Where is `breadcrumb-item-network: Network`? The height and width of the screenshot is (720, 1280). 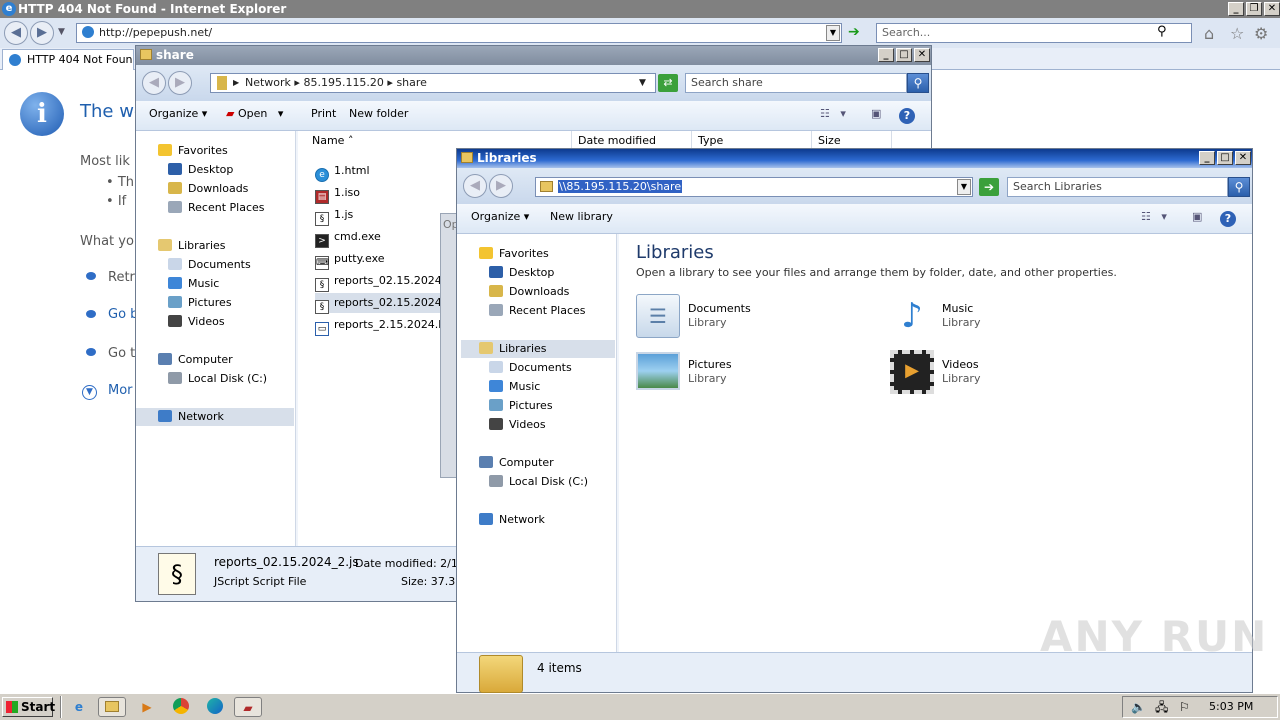
breadcrumb-item-network: Network is located at coordinates (268, 82).